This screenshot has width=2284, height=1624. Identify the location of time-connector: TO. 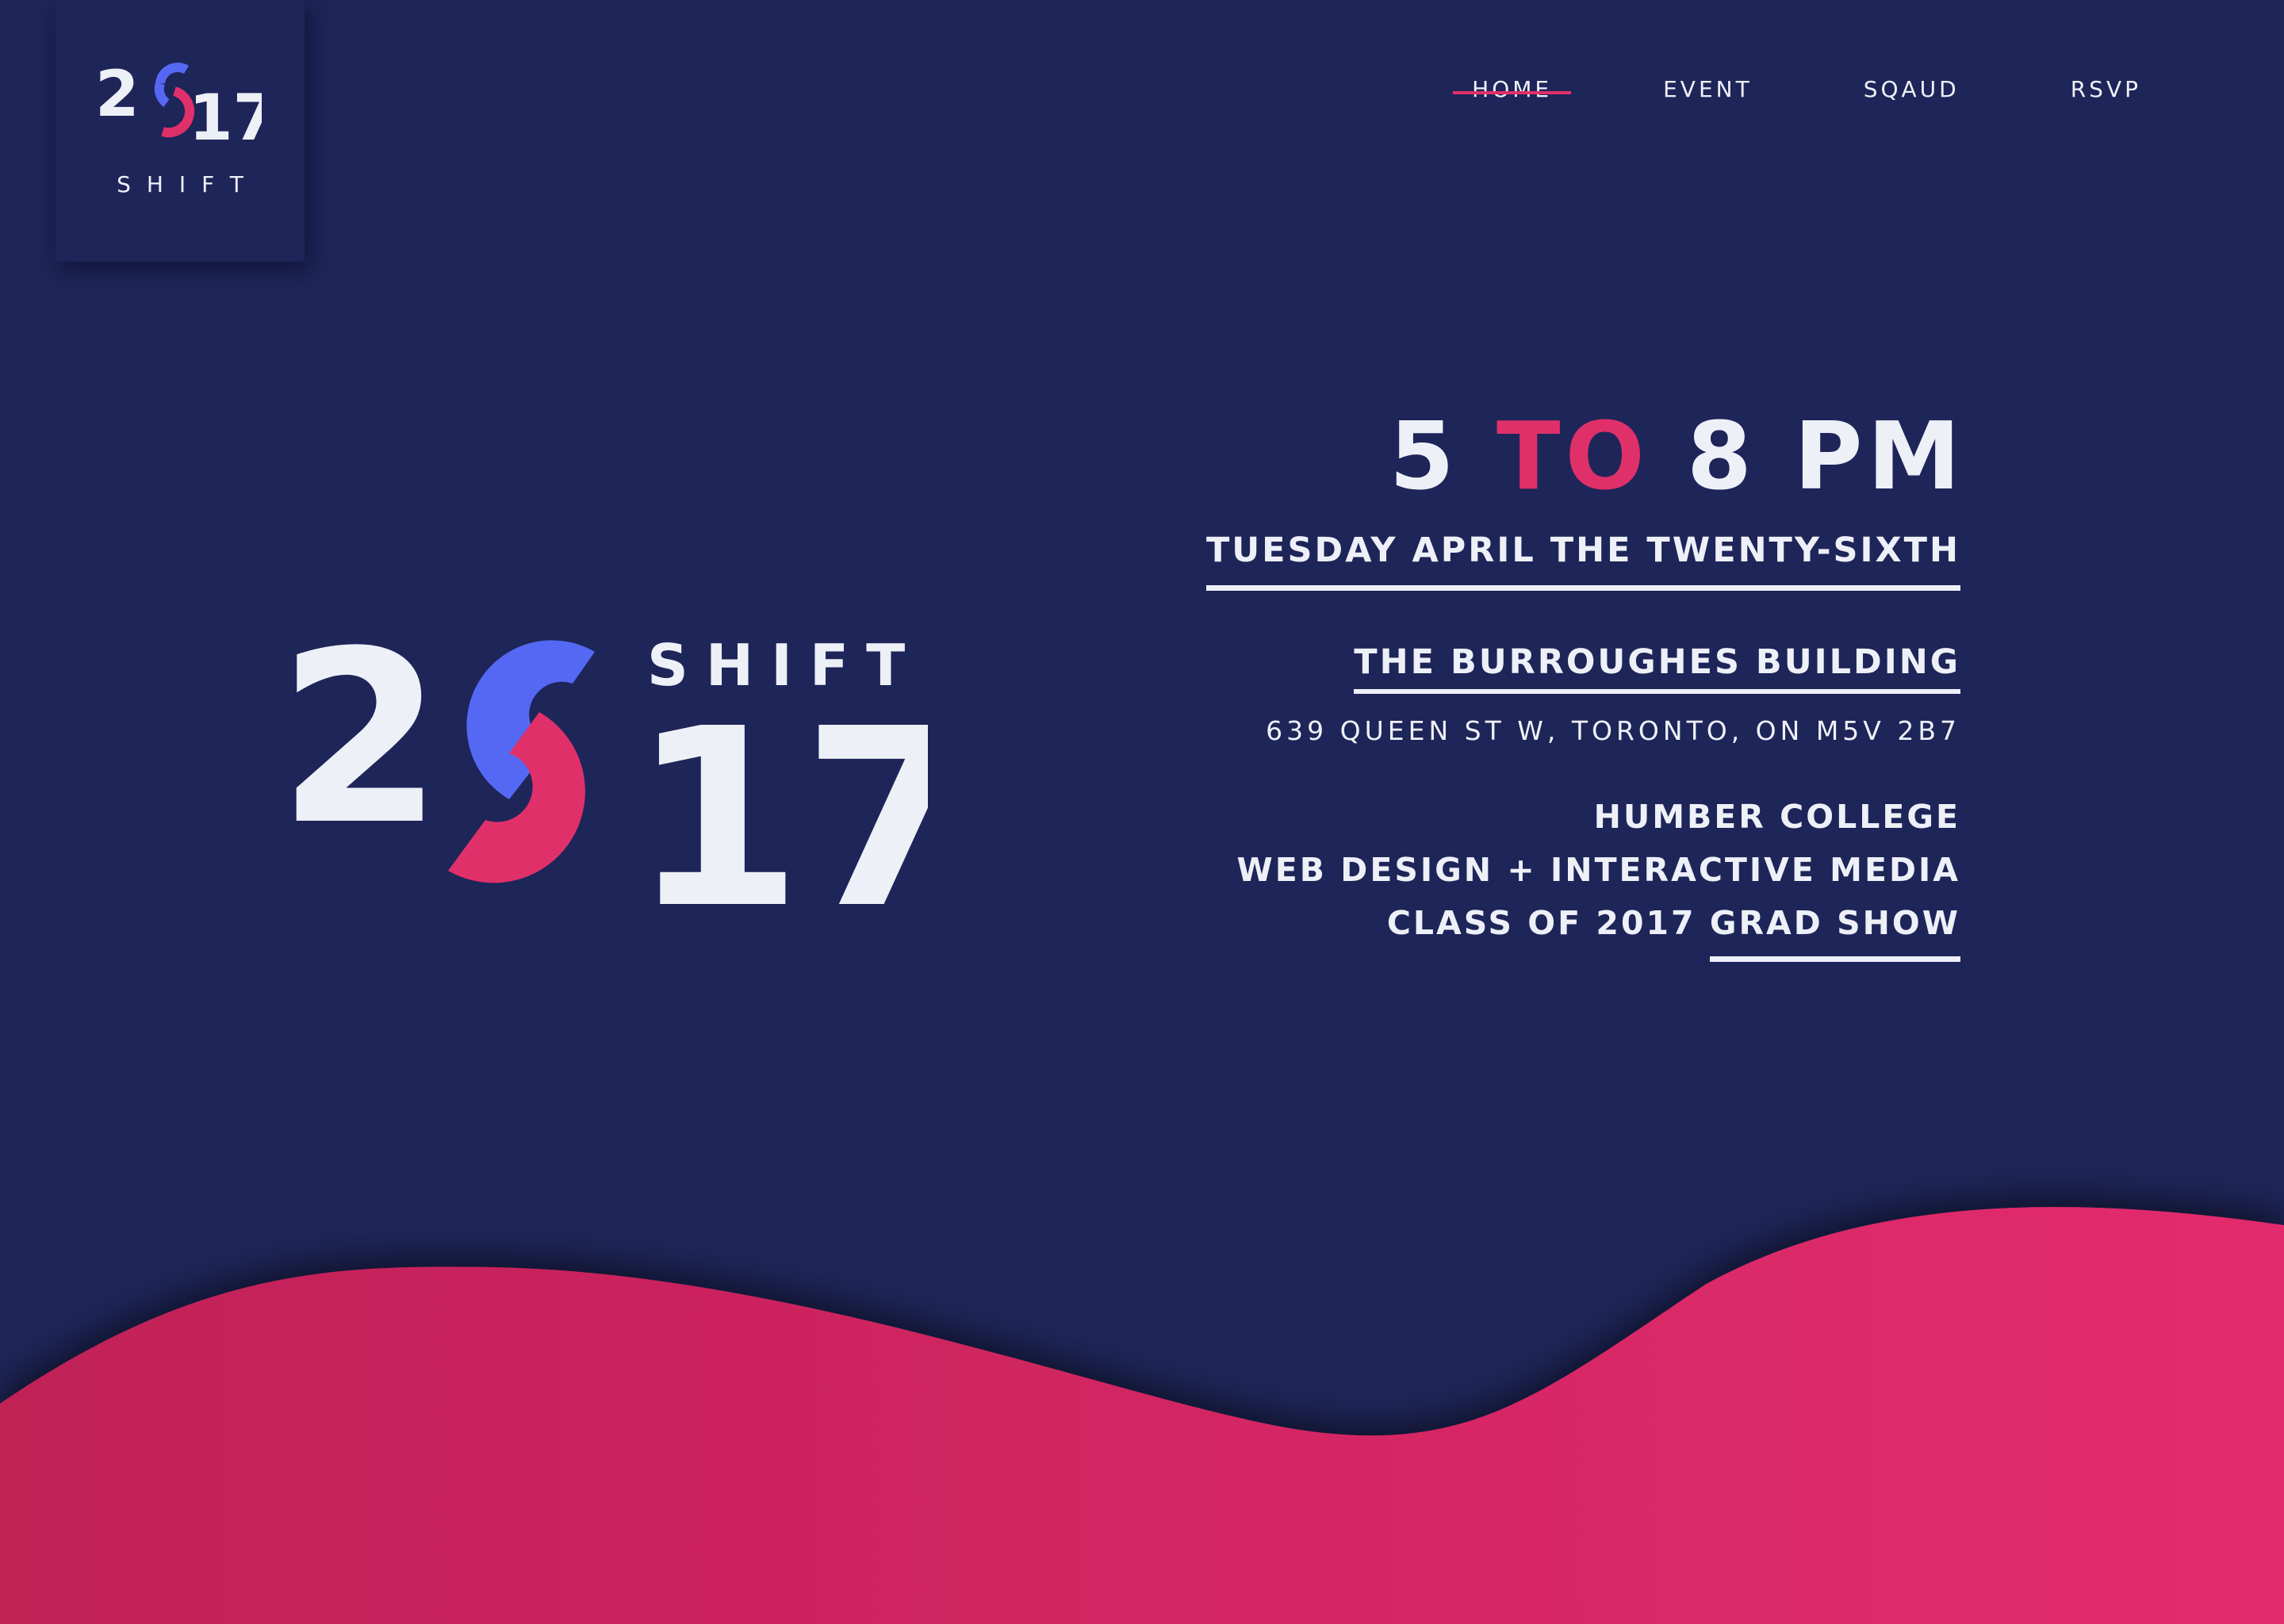
(1573, 456).